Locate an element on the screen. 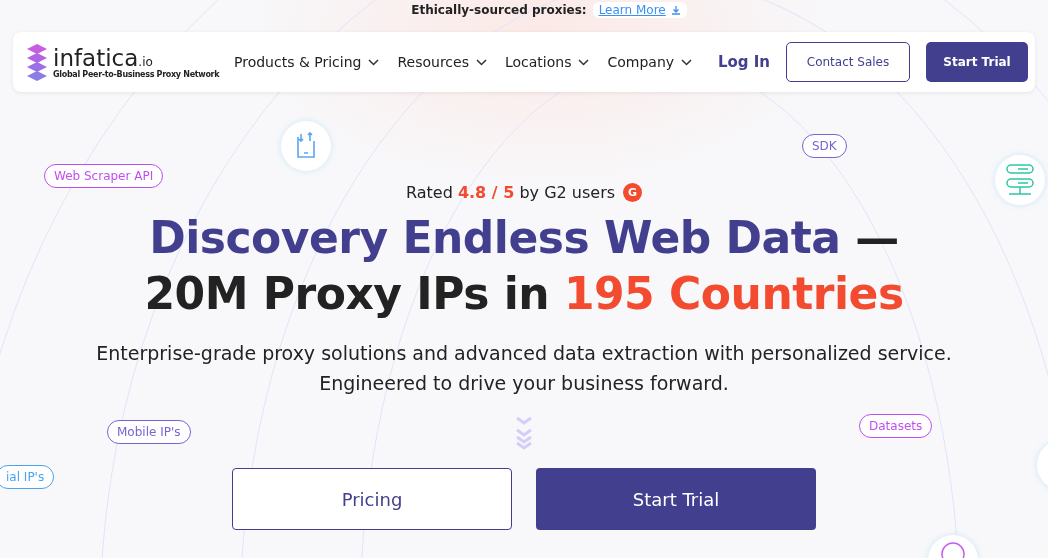 The image size is (1048, 558). pricing-button: Pricing is located at coordinates (372, 499).